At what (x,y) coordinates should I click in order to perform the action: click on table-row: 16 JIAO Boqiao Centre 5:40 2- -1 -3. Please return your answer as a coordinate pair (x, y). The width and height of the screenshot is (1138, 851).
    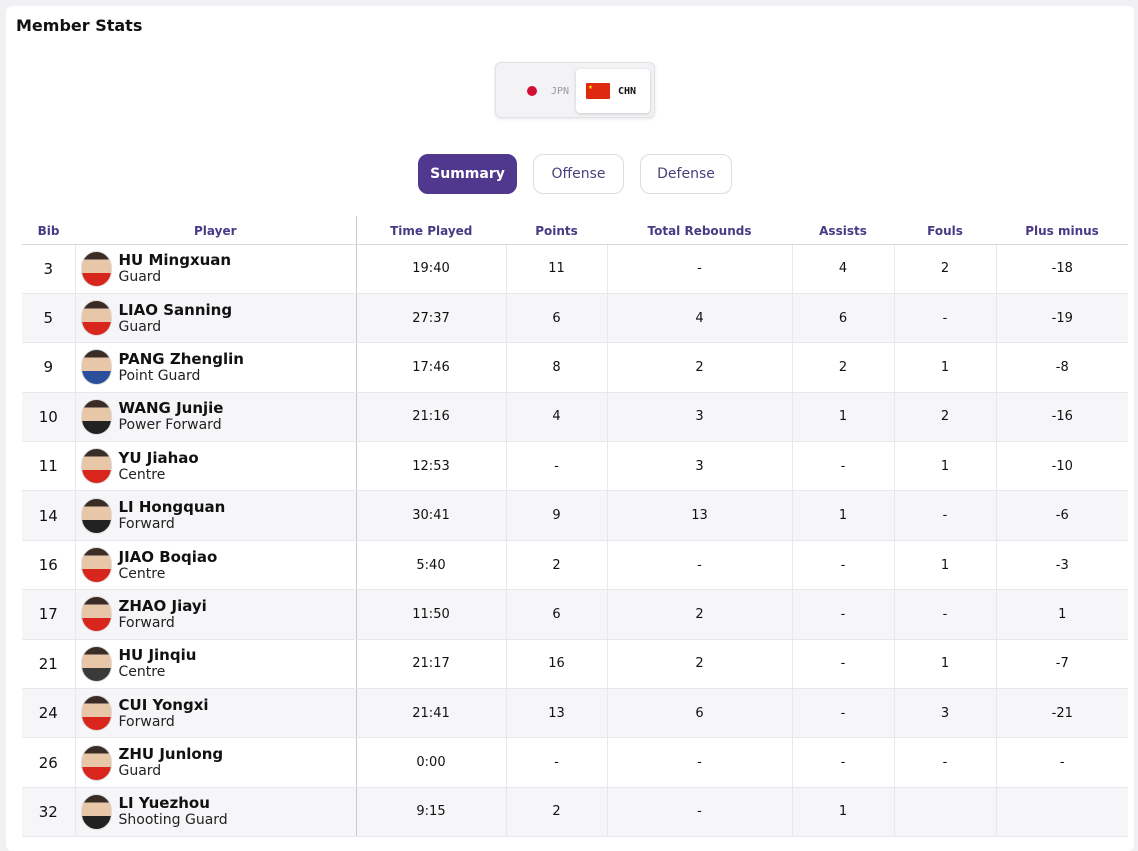
    Looking at the image, I should click on (575, 565).